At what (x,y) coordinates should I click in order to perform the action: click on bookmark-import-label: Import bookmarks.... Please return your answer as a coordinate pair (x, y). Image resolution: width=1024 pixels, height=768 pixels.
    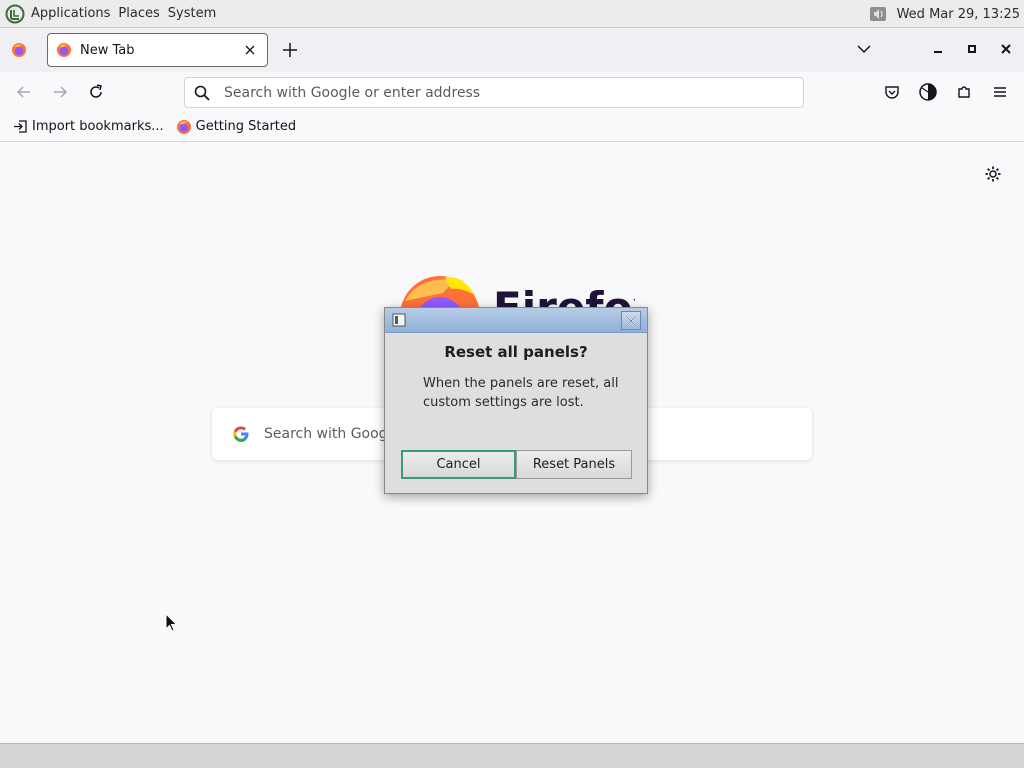
    Looking at the image, I should click on (98, 126).